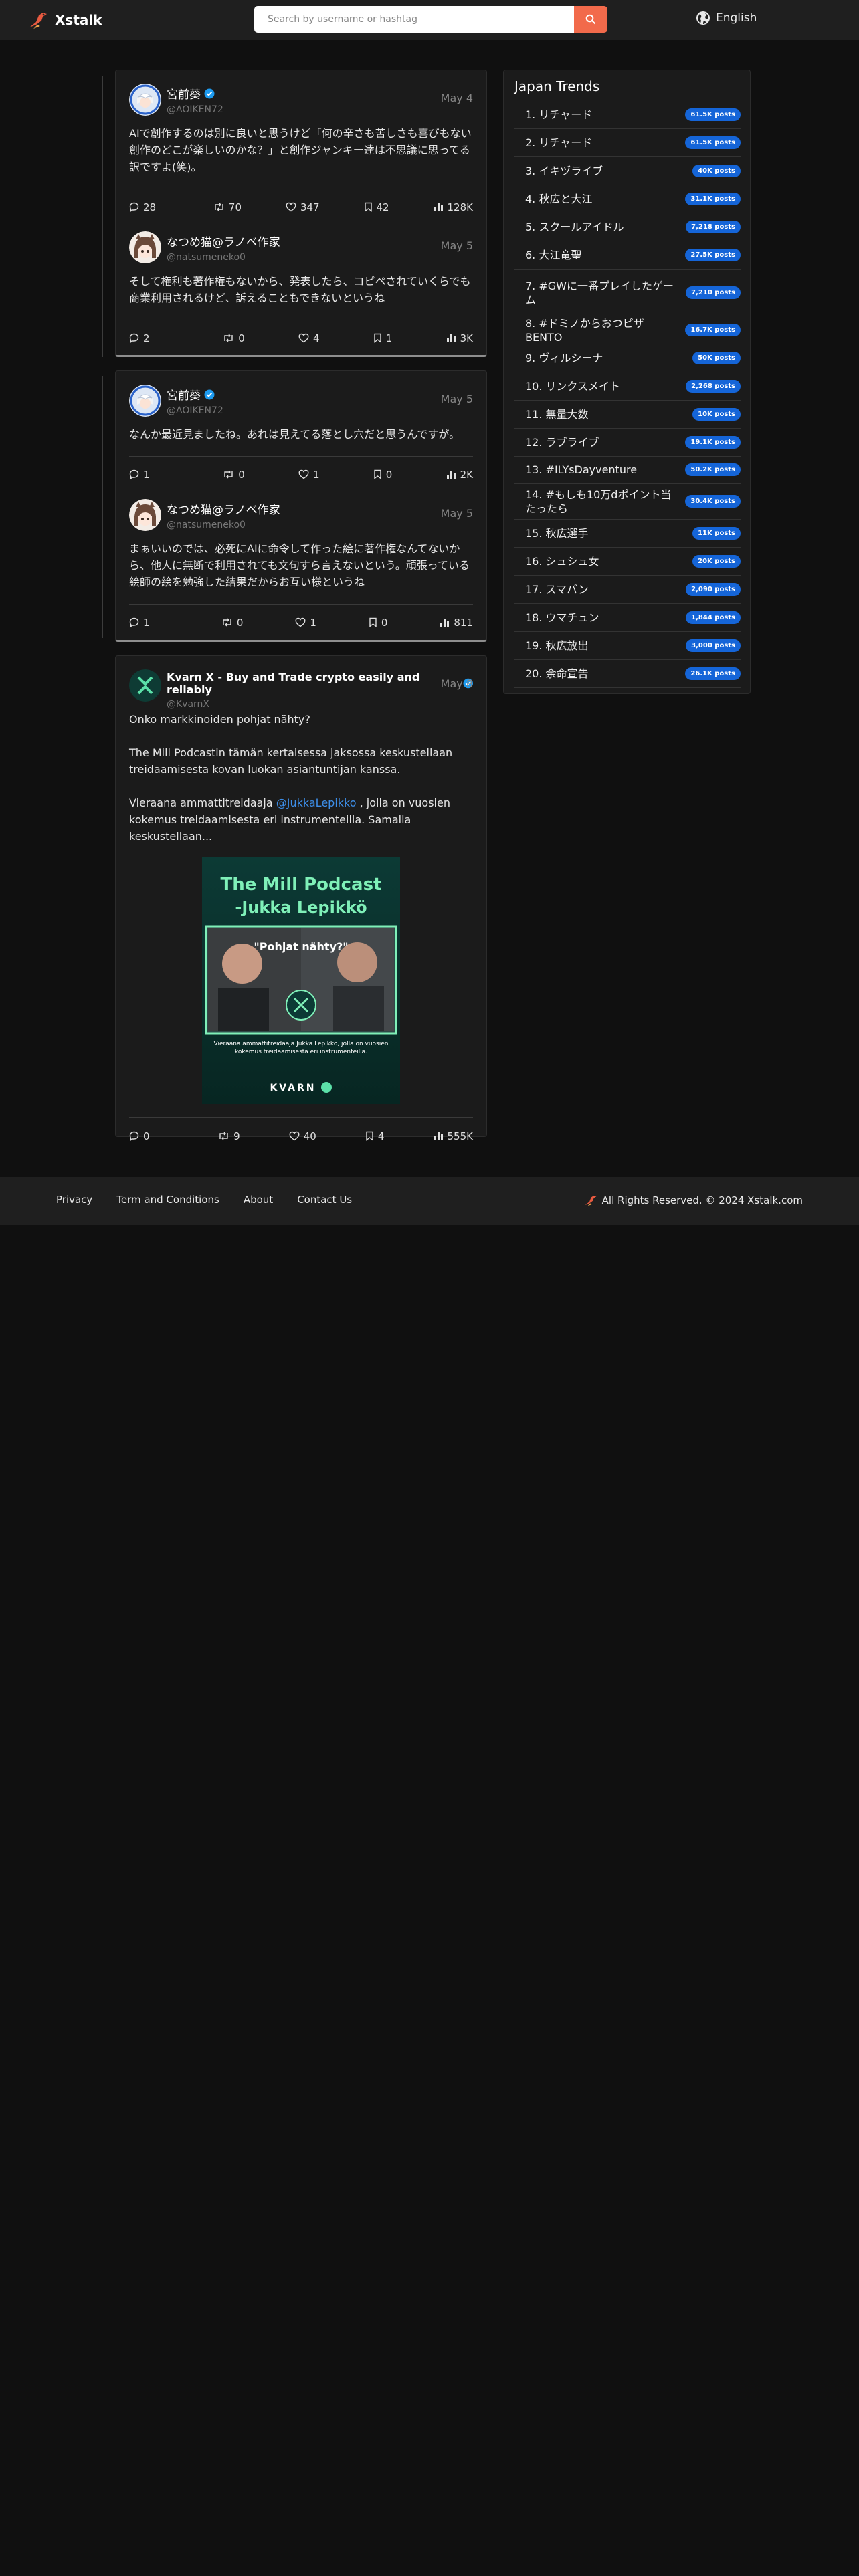  I want to click on trend-item: 6. 大江竜聖 27.5K posts, so click(627, 256).